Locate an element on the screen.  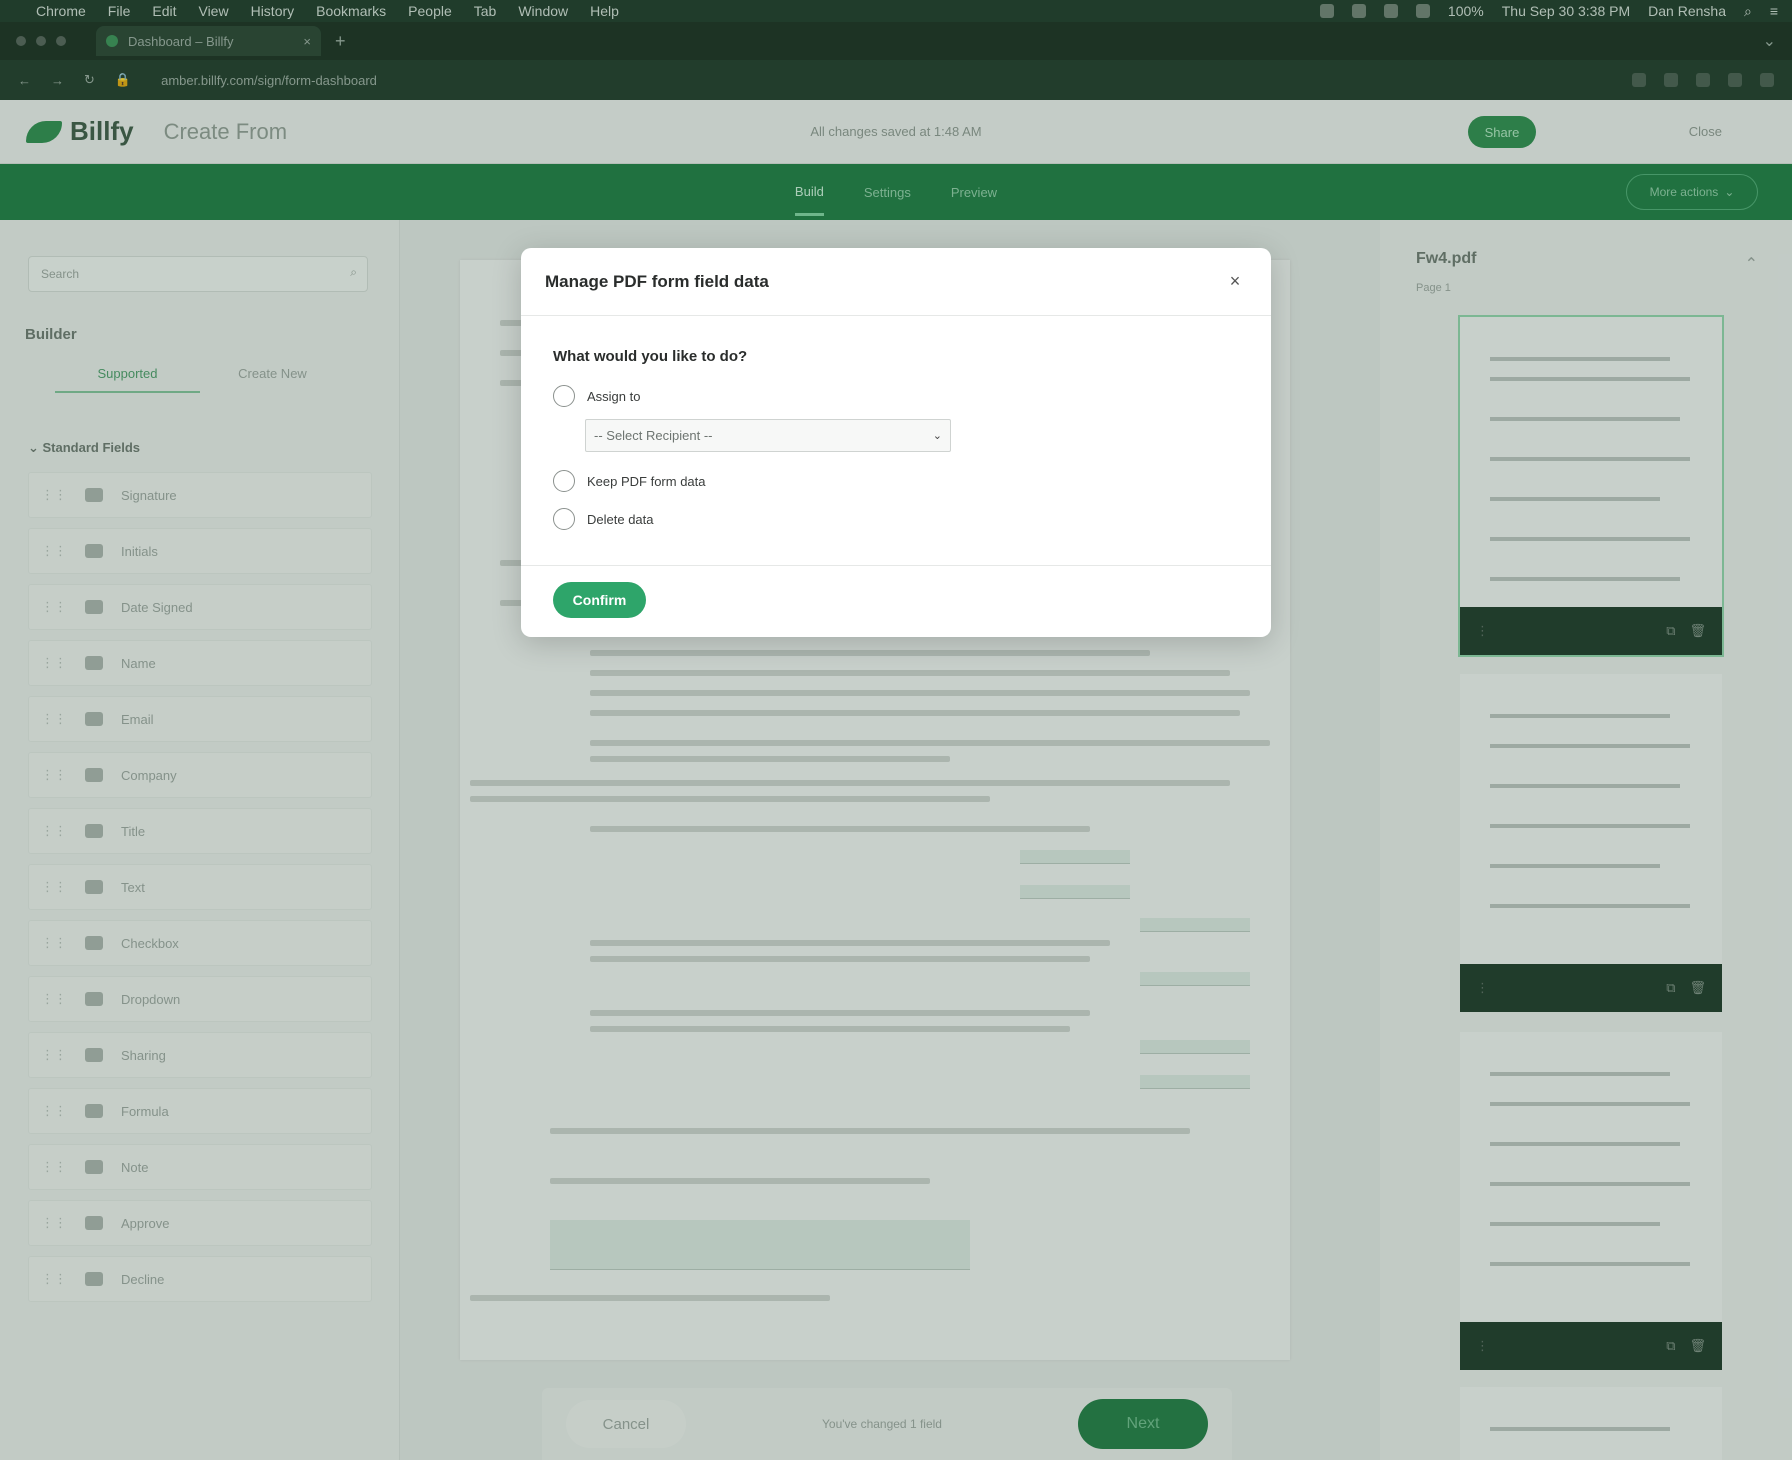
recipient-select: -- Select Recipient -- ⌄ is located at coordinates (768, 435).